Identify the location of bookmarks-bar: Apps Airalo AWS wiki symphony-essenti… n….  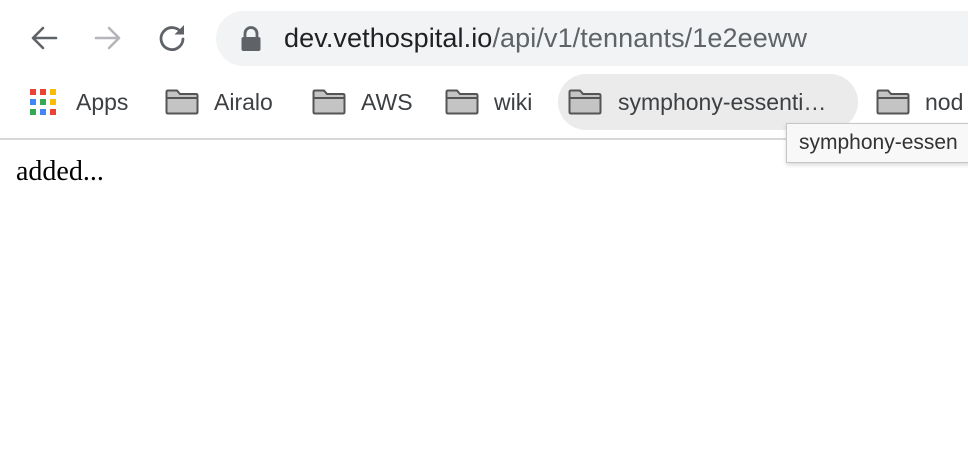
(484, 102).